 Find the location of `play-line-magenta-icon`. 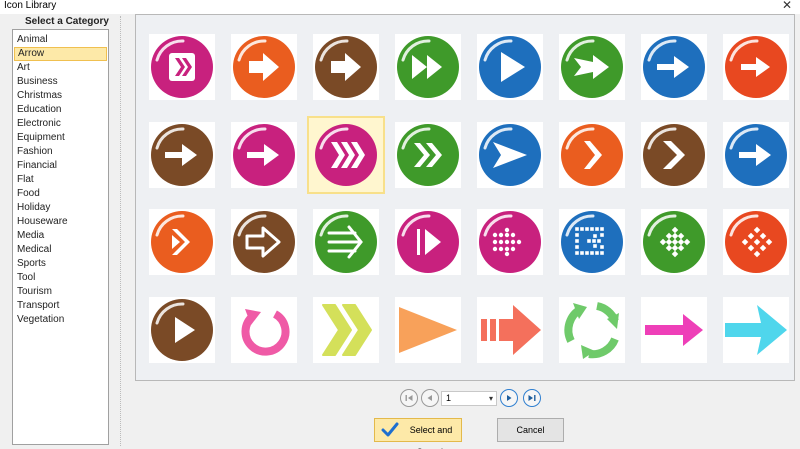

play-line-magenta-icon is located at coordinates (428, 242).